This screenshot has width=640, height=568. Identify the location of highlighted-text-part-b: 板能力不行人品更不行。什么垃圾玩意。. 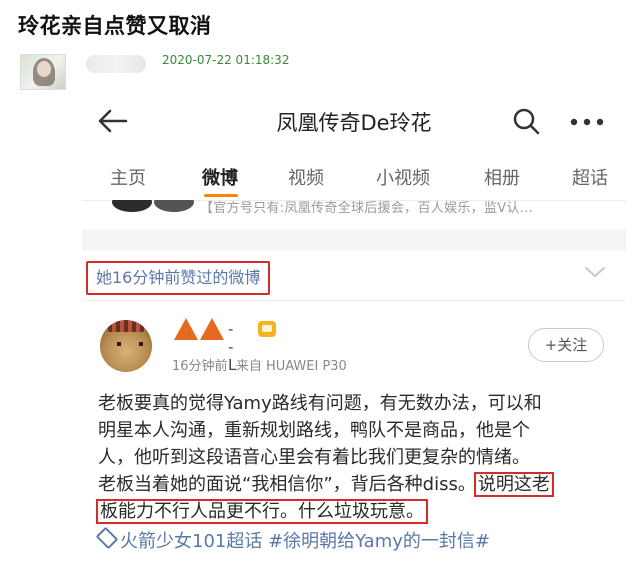
(262, 511).